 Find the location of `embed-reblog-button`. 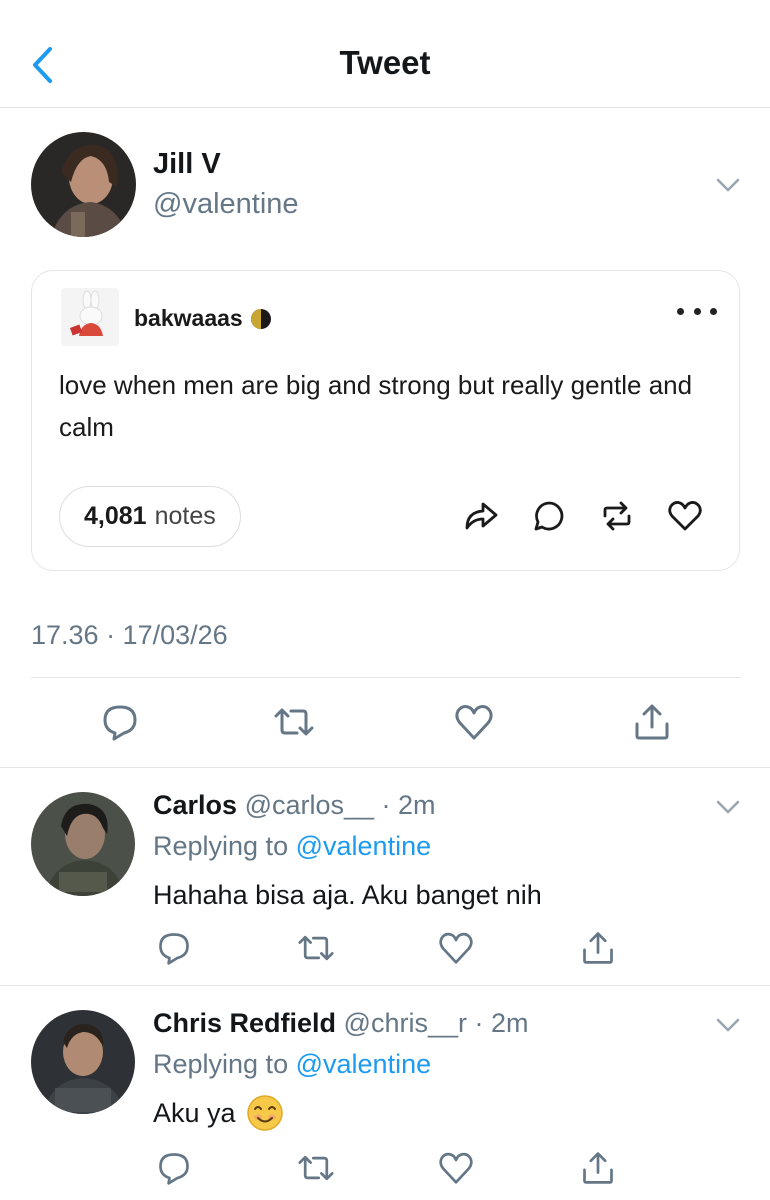

embed-reblog-button is located at coordinates (617, 516).